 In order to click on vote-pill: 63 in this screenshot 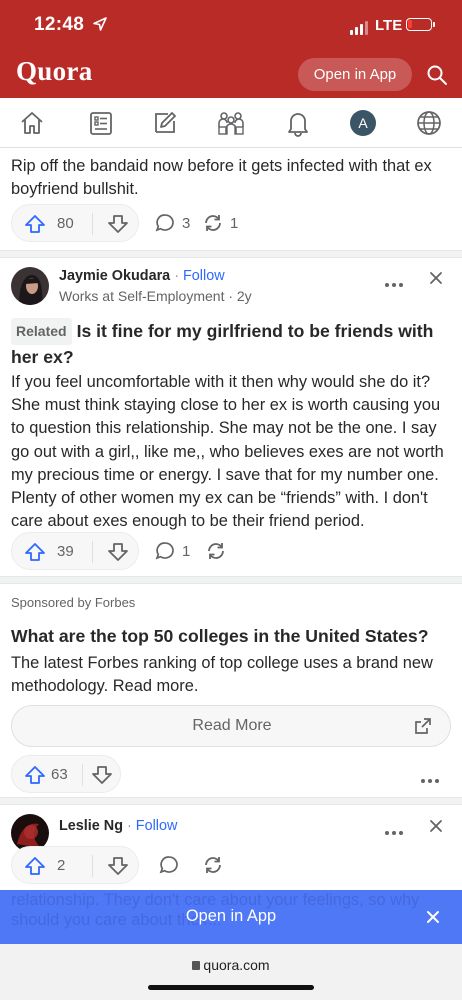, I will do `click(66, 774)`.